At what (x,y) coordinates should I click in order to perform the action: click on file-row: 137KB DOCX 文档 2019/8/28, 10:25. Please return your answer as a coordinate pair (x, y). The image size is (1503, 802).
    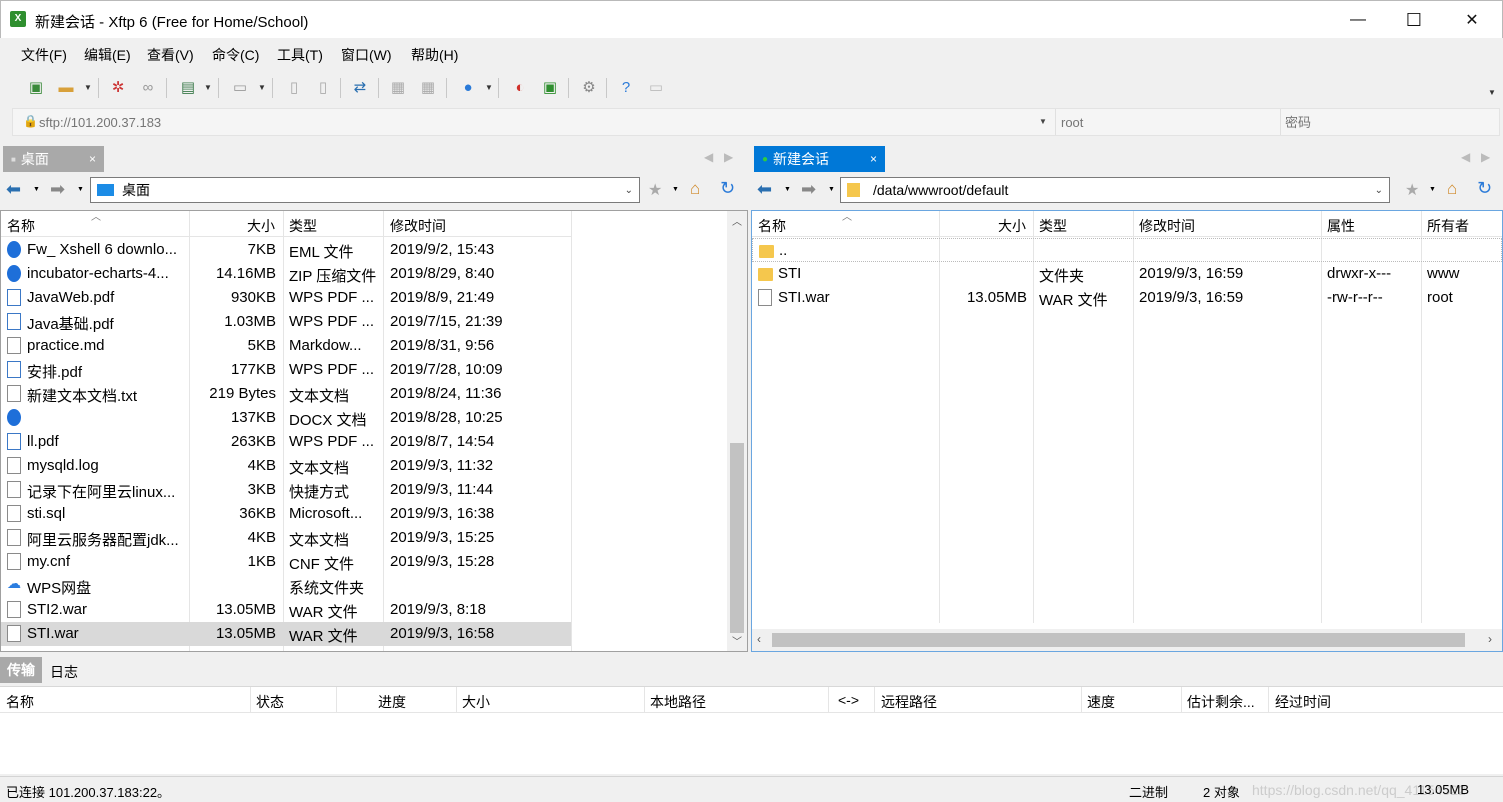
    Looking at the image, I should click on (286, 418).